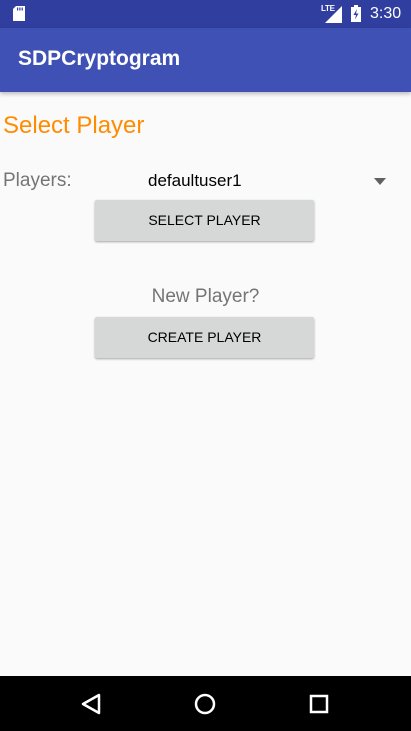 Image resolution: width=411 pixels, height=731 pixels. What do you see at coordinates (37, 180) in the screenshot?
I see `players-label: Players:` at bounding box center [37, 180].